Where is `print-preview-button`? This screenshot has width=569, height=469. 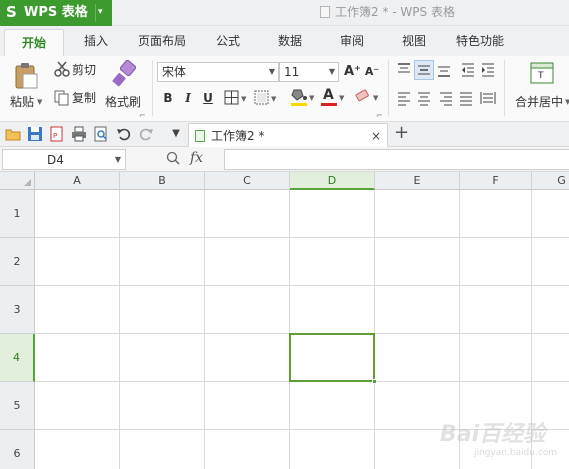 print-preview-button is located at coordinates (101, 134).